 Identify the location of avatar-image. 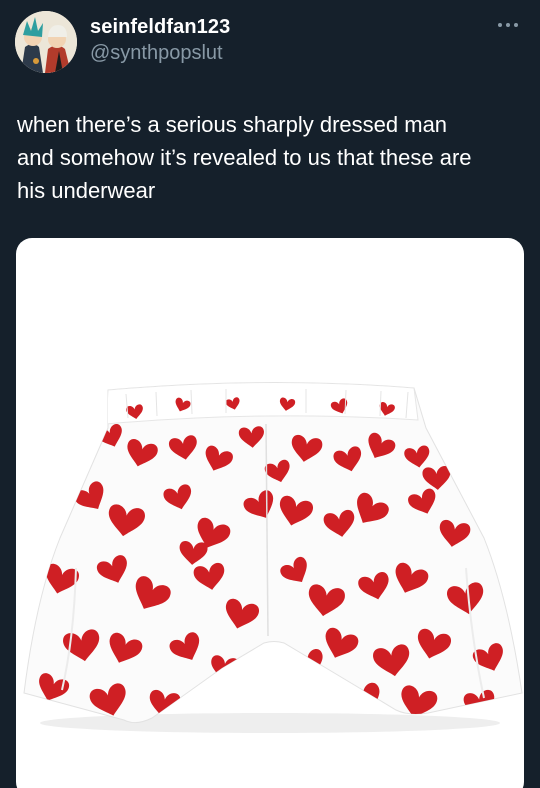
(46, 42).